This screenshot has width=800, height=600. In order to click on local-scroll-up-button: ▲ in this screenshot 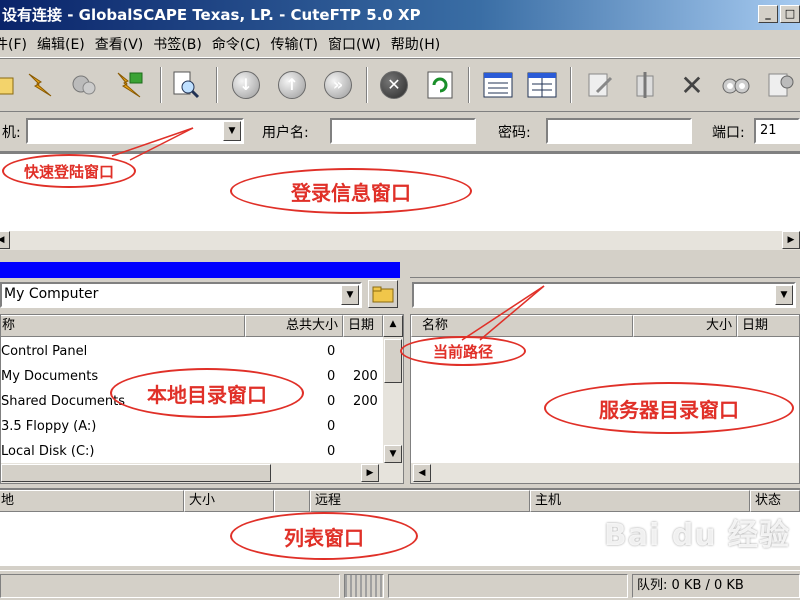, I will do `click(393, 326)`.